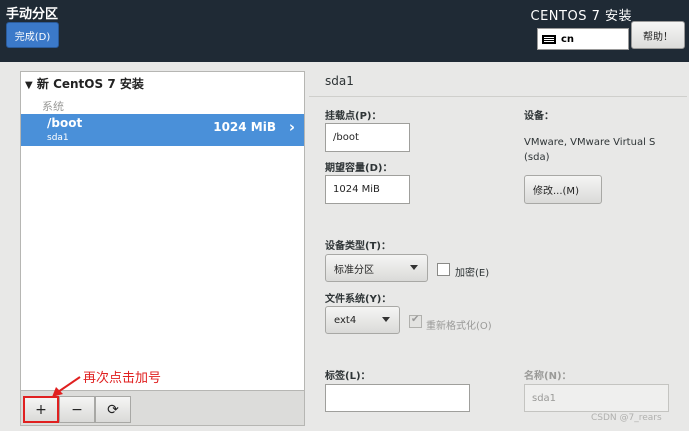 The height and width of the screenshot is (431, 689). I want to click on modify-button: 修改...(M), so click(563, 189).